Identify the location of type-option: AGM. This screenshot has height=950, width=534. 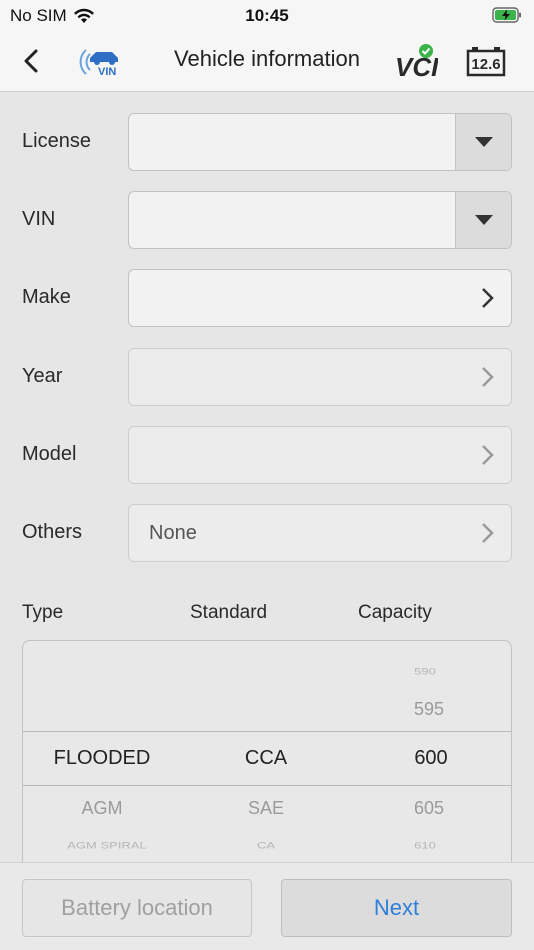
(102, 808).